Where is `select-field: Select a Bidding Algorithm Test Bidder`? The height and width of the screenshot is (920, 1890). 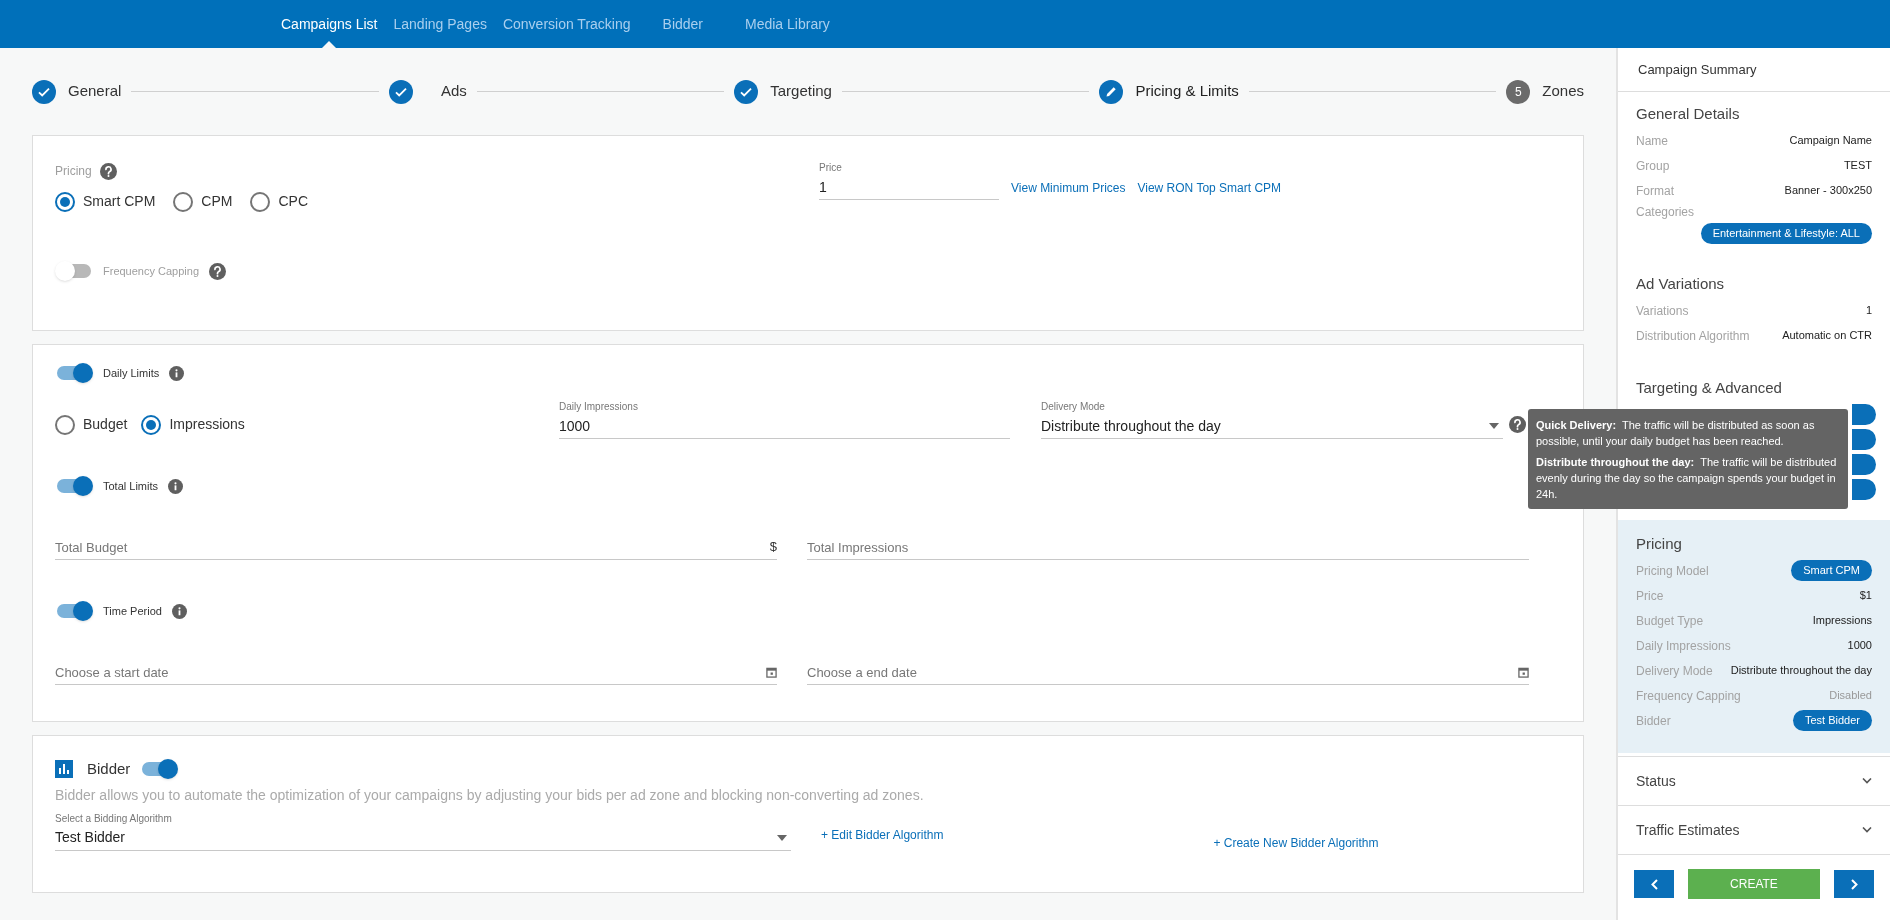 select-field: Select a Bidding Algorithm Test Bidder is located at coordinates (423, 831).